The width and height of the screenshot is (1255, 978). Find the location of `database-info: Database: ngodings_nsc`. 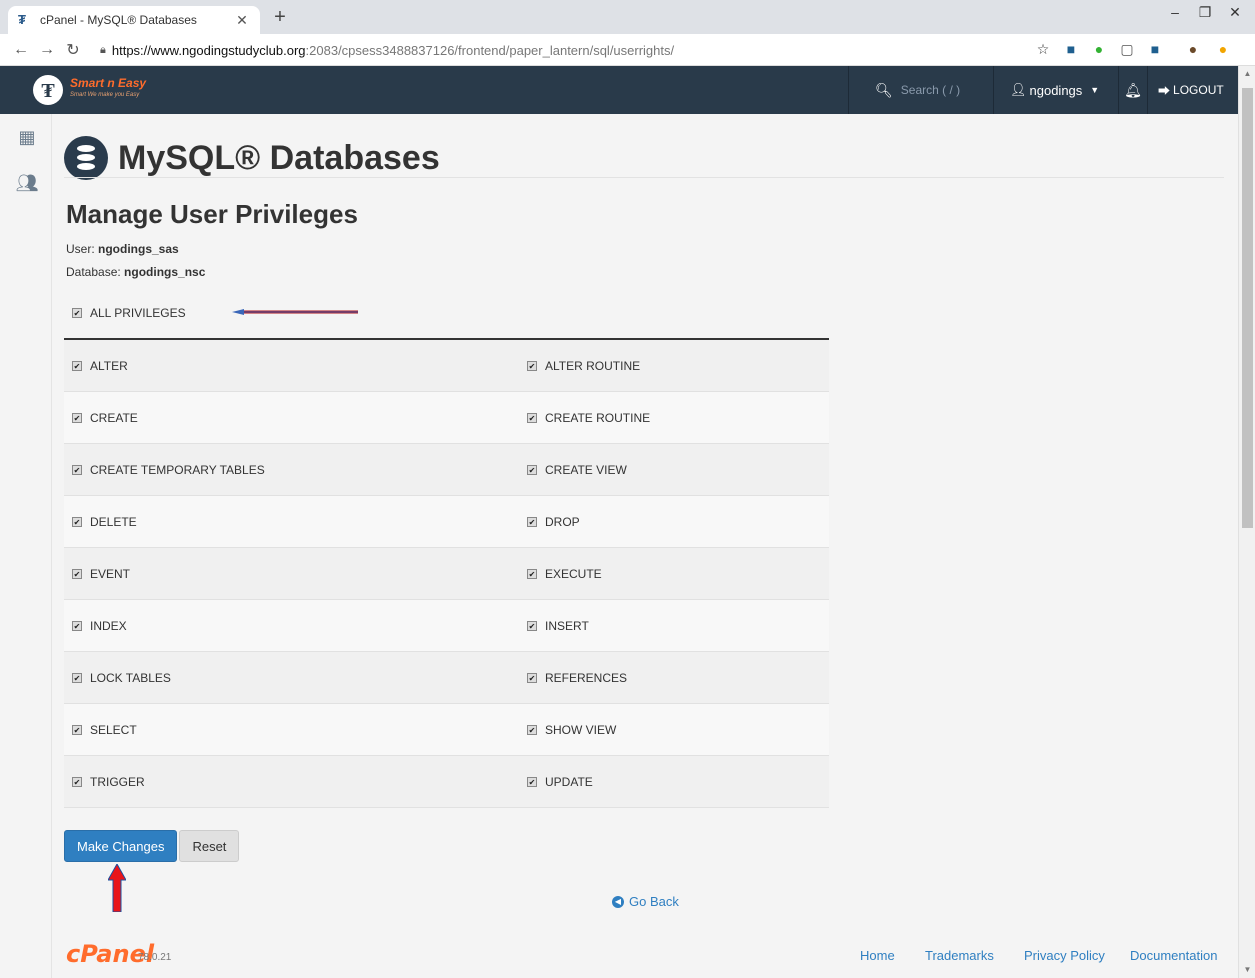

database-info: Database: ngodings_nsc is located at coordinates (136, 272).